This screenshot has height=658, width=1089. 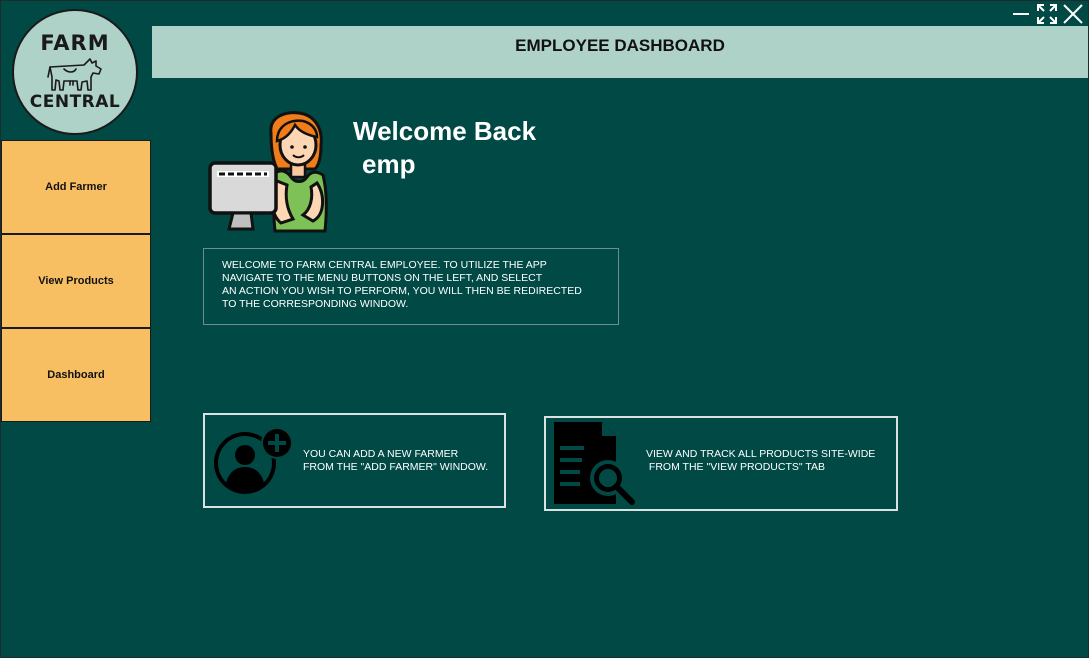 I want to click on cow-icon, so click(x=74, y=74).